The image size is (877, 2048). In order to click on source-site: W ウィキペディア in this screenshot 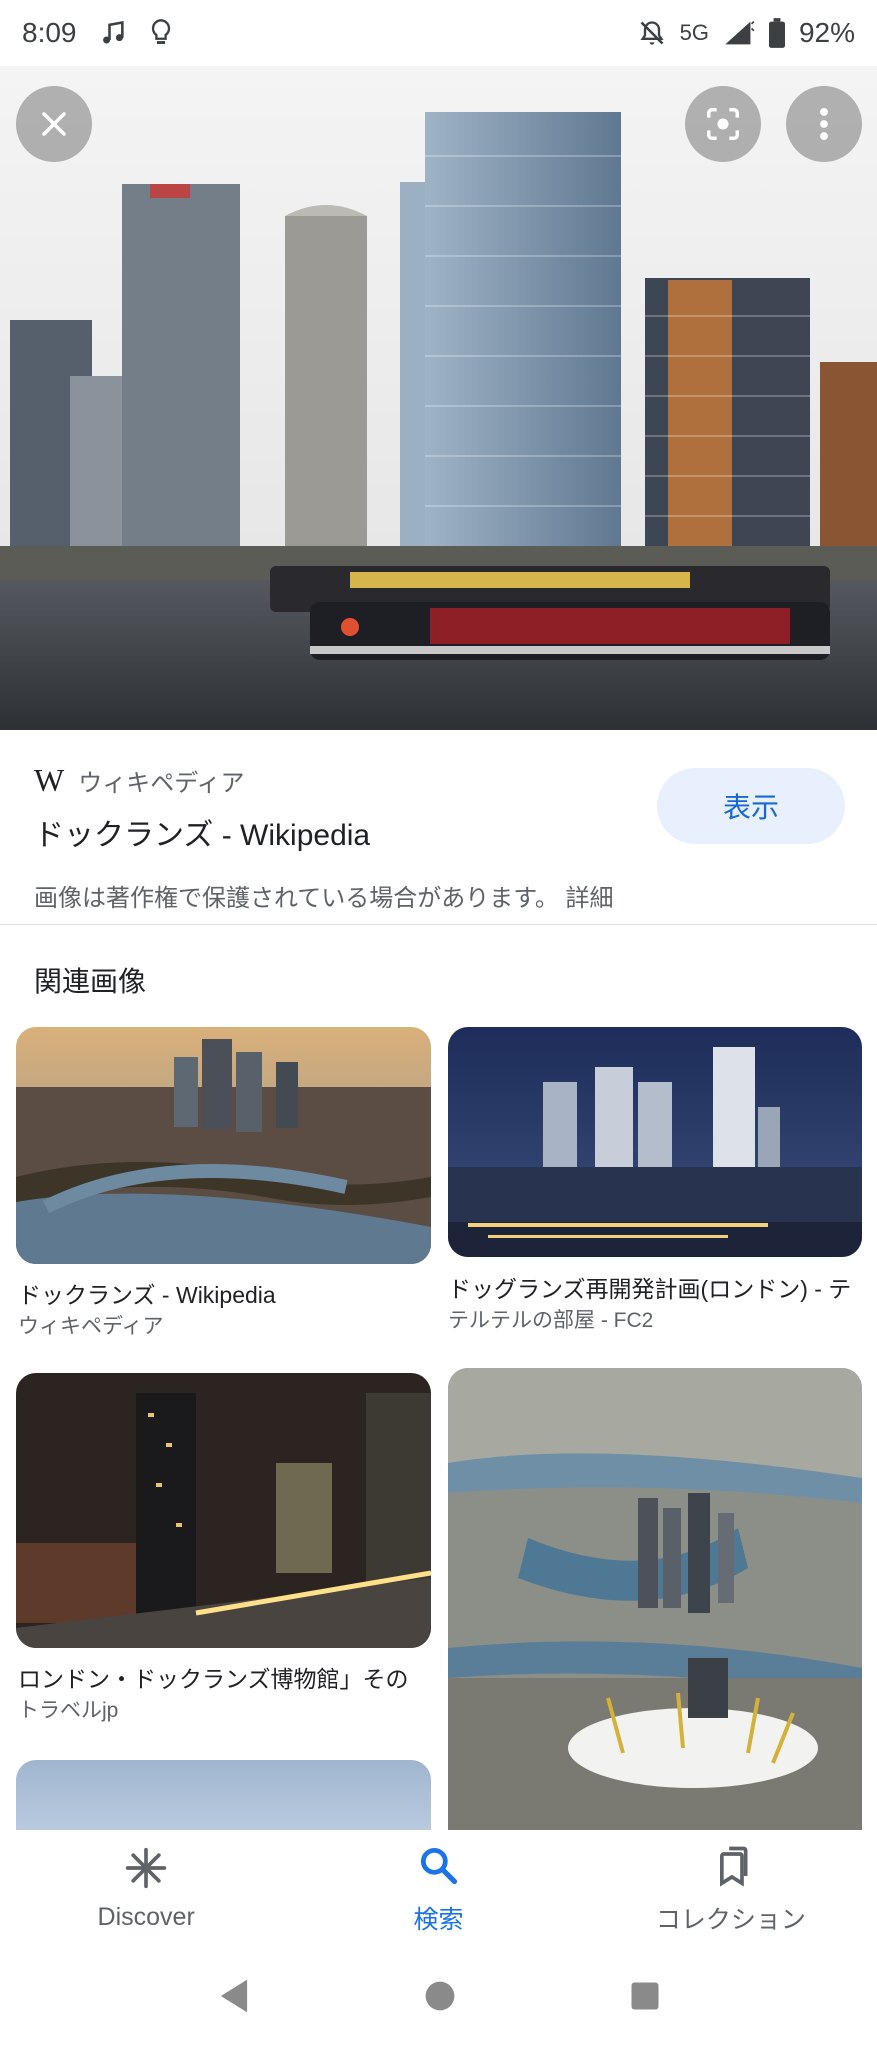, I will do `click(139, 780)`.